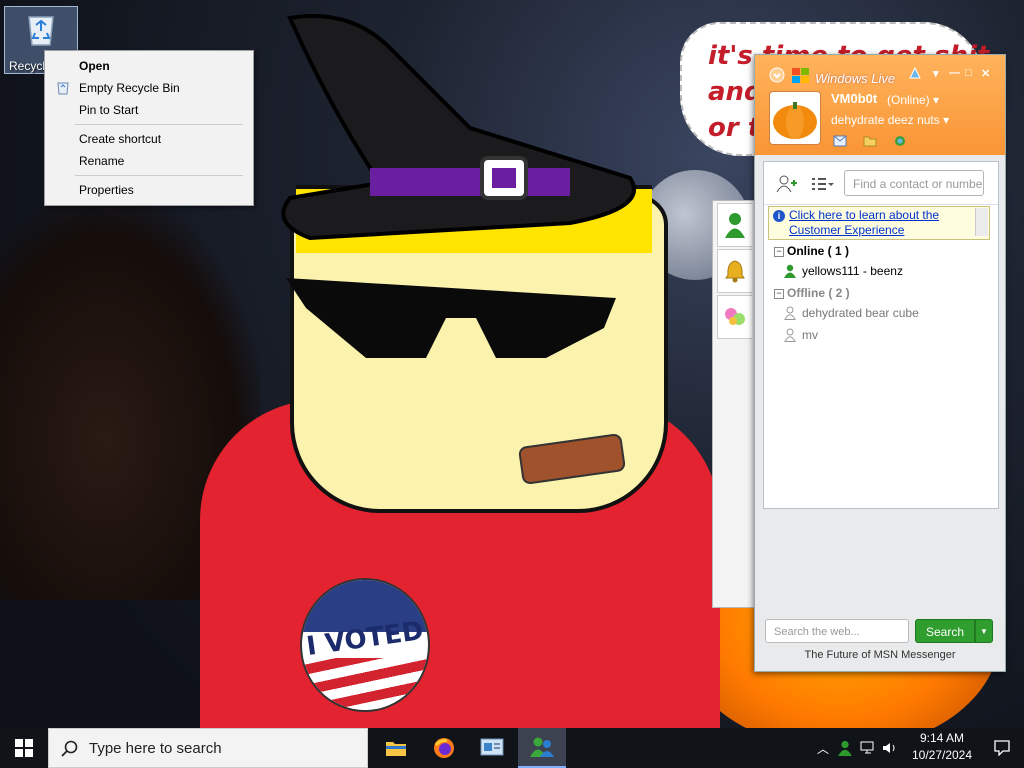 The image size is (1024, 768). Describe the element at coordinates (149, 161) in the screenshot. I see `menu-item-rename: Rename` at that location.